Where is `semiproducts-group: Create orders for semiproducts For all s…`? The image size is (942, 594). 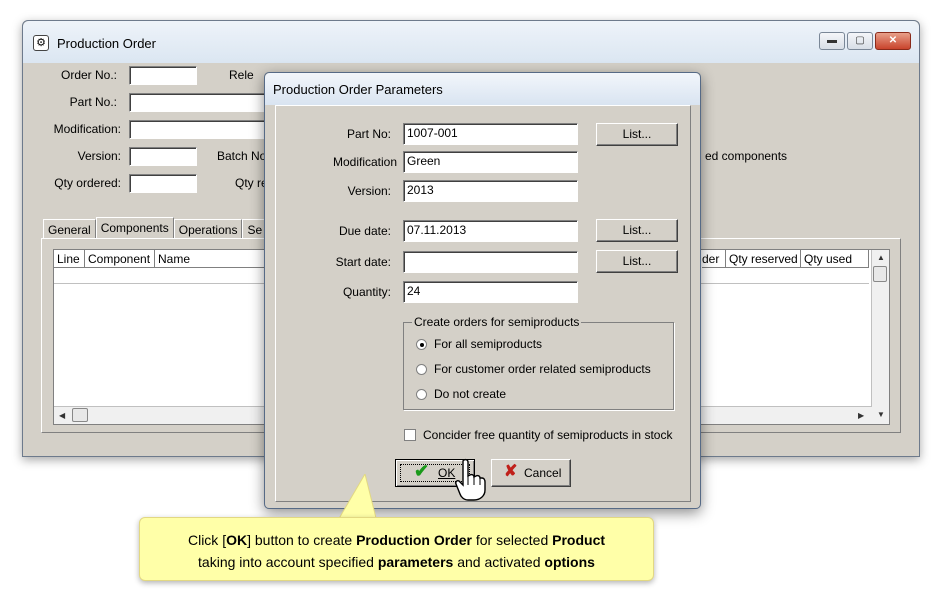
semiproducts-group: Create orders for semiproducts For all s… is located at coordinates (538, 362).